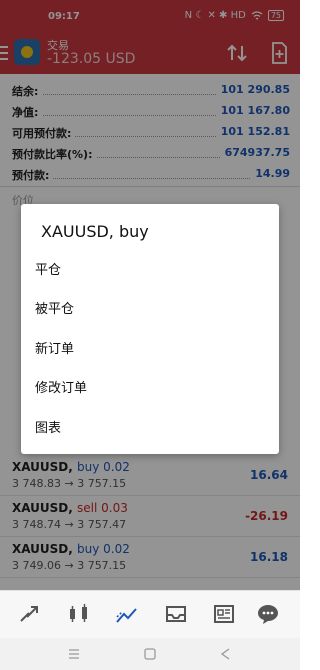 Image resolution: width=320 pixels, height=670 pixels. What do you see at coordinates (127, 614) in the screenshot?
I see `trade-icon` at bounding box center [127, 614].